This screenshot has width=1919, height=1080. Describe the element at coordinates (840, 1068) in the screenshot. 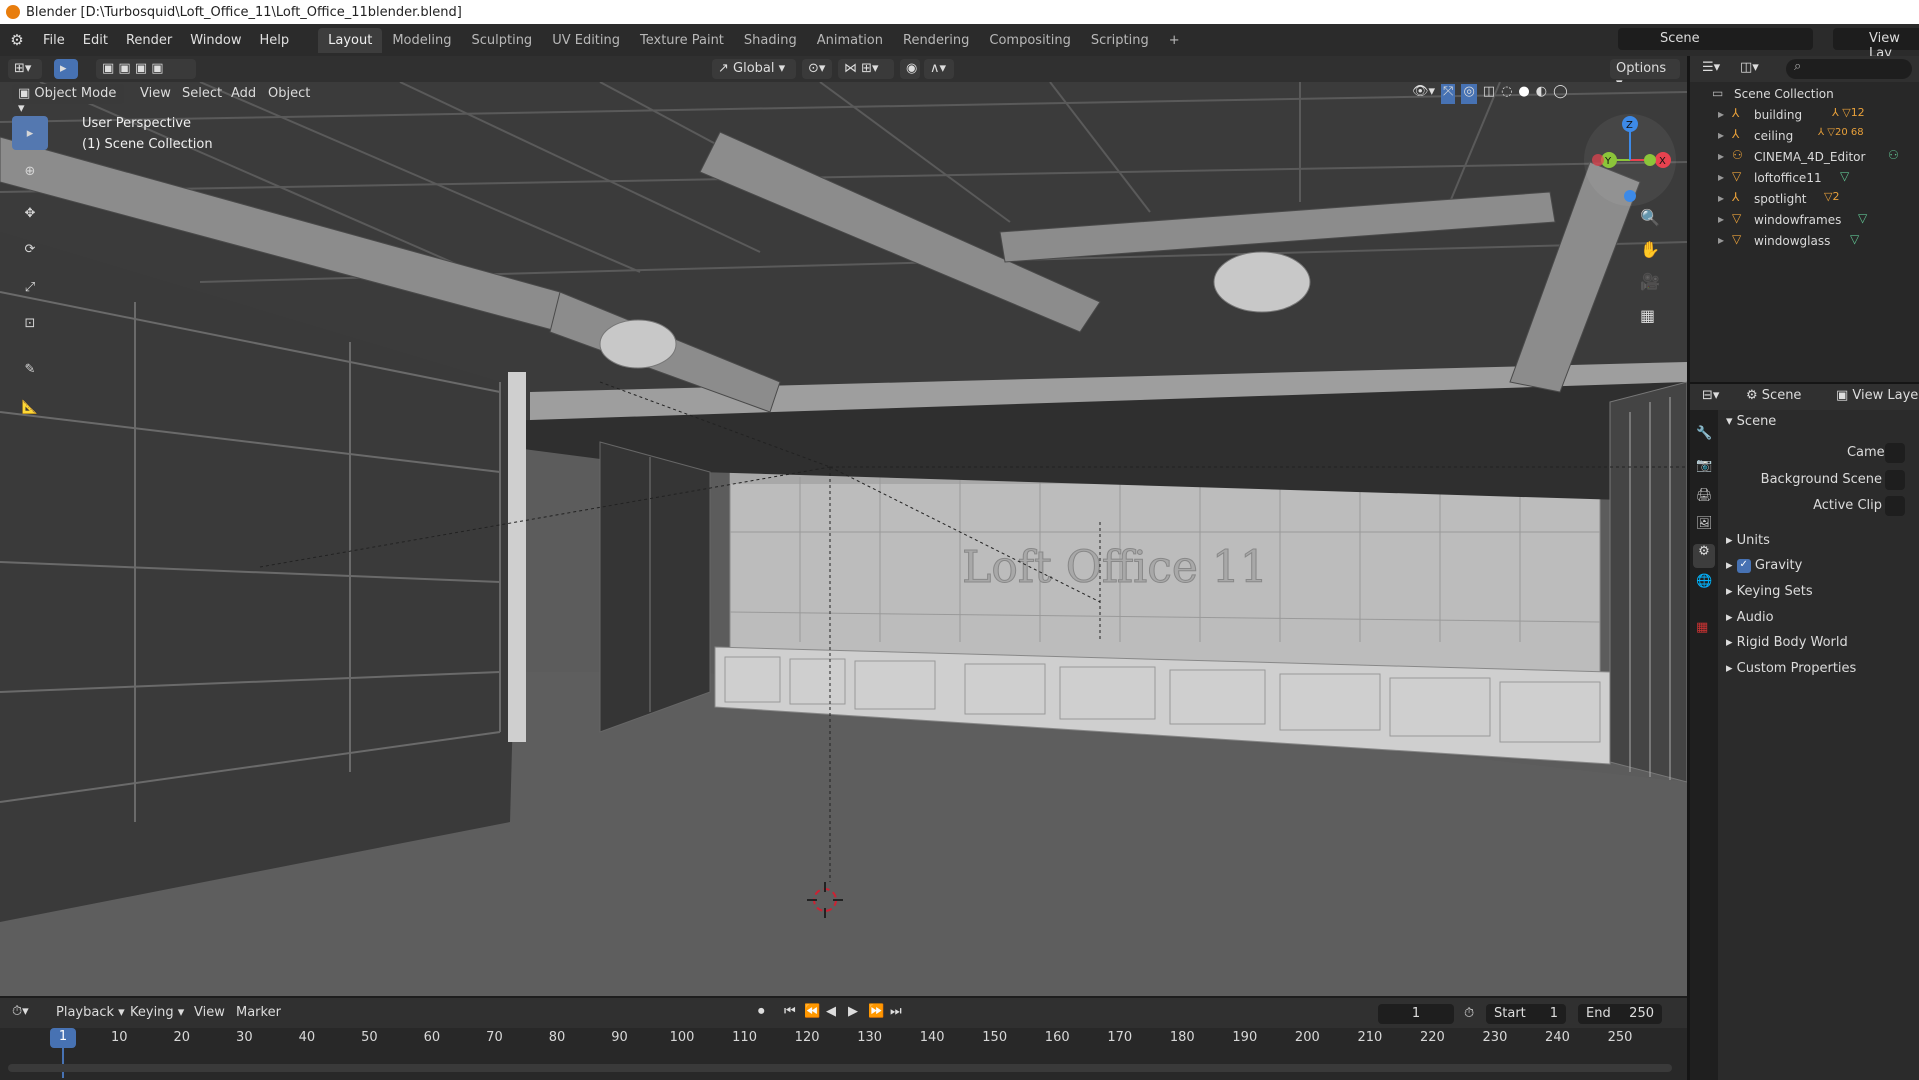

I see `timeline-scrollbar` at that location.